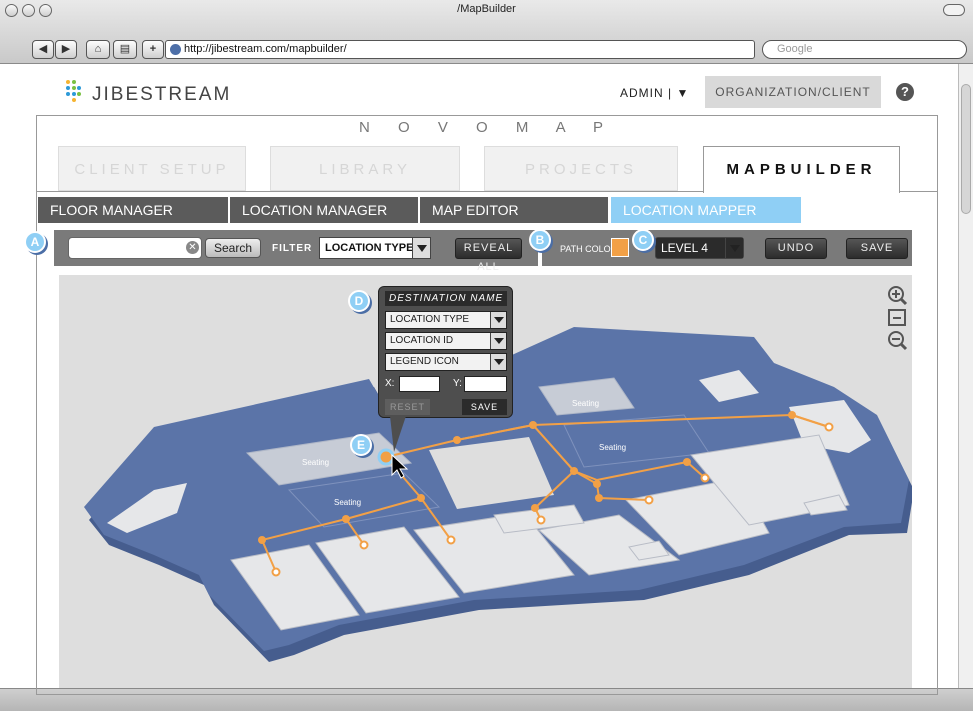 Image resolution: width=973 pixels, height=711 pixels. What do you see at coordinates (486, 9) in the screenshot?
I see `window-title: /MapBuilder` at bounding box center [486, 9].